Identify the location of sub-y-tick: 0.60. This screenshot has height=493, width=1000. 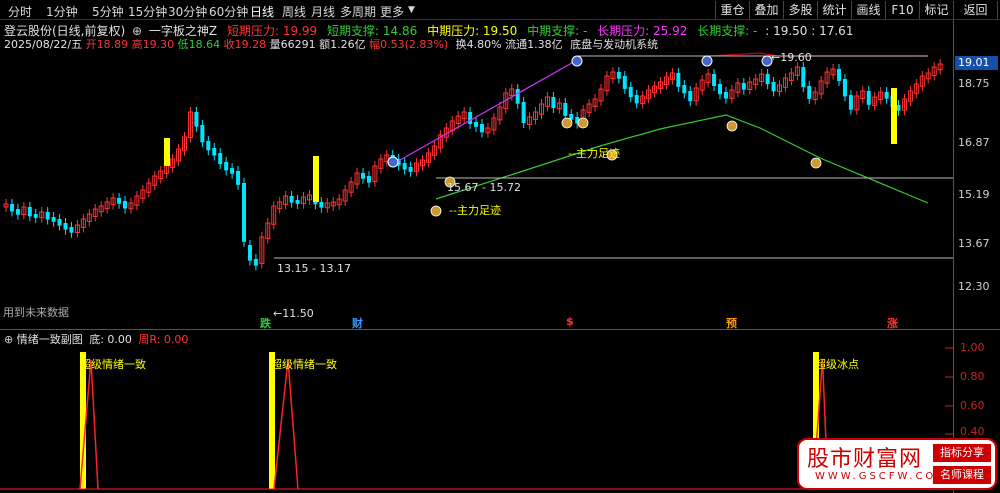
(972, 405).